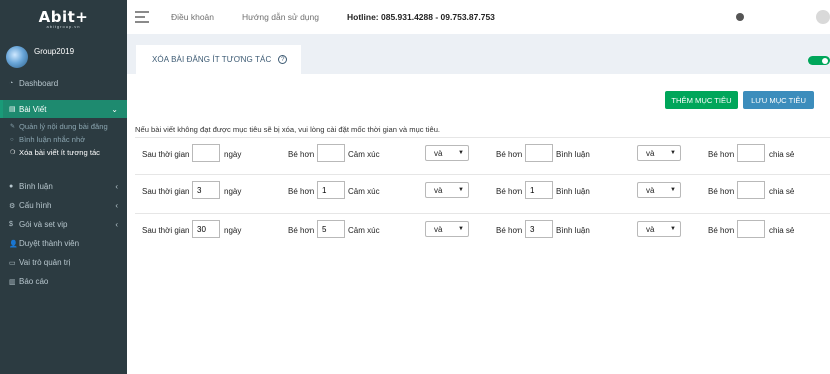  I want to click on globe-icon, so click(740, 17).